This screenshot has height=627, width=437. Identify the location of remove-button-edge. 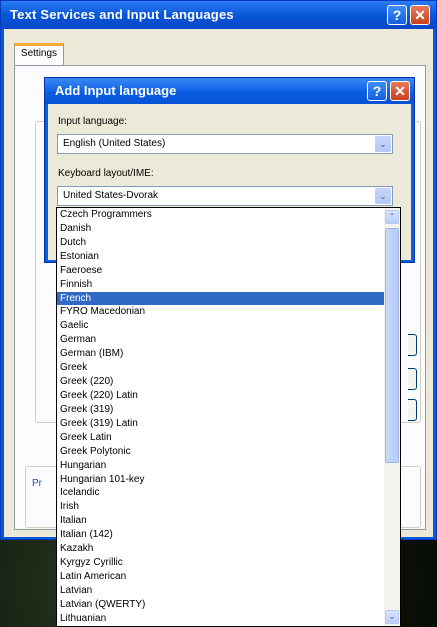
(412, 379).